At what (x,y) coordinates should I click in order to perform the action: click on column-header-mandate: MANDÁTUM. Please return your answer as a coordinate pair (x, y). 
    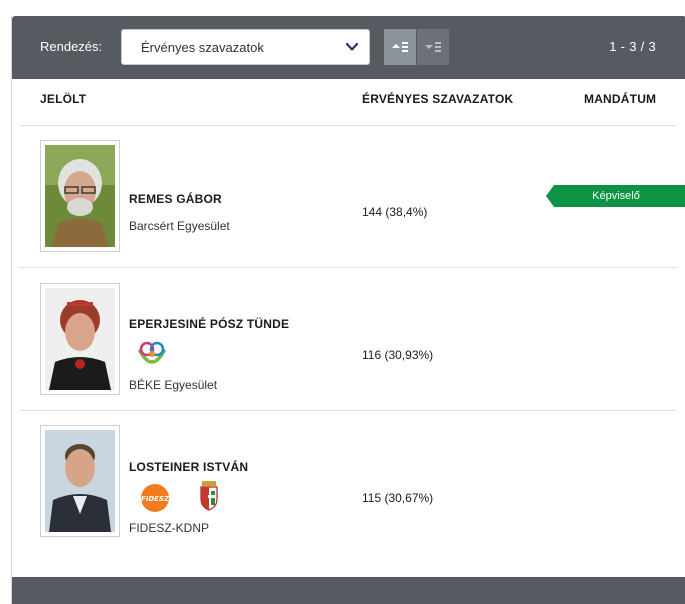
    Looking at the image, I should click on (620, 99).